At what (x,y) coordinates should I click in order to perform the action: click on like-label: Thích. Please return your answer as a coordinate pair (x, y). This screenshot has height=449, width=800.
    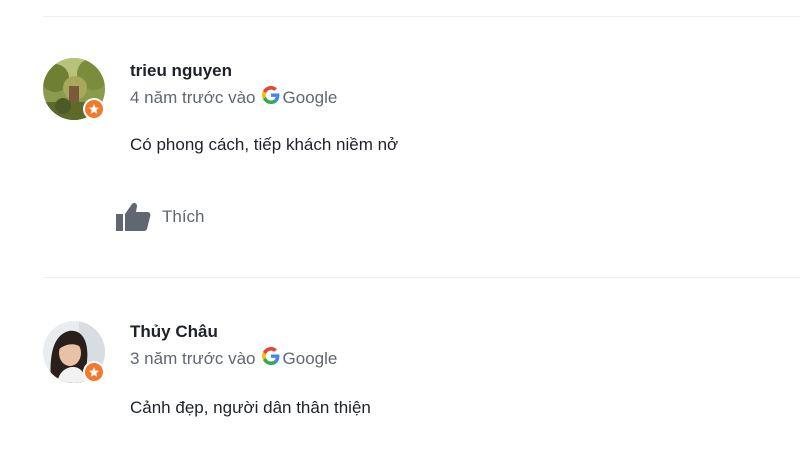
    Looking at the image, I should click on (183, 216).